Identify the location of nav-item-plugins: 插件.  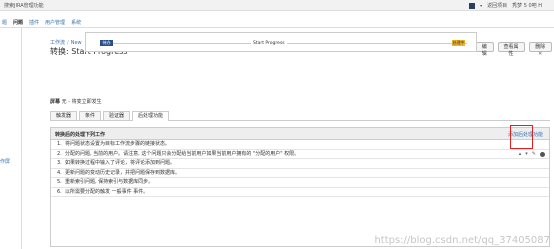
(34, 22).